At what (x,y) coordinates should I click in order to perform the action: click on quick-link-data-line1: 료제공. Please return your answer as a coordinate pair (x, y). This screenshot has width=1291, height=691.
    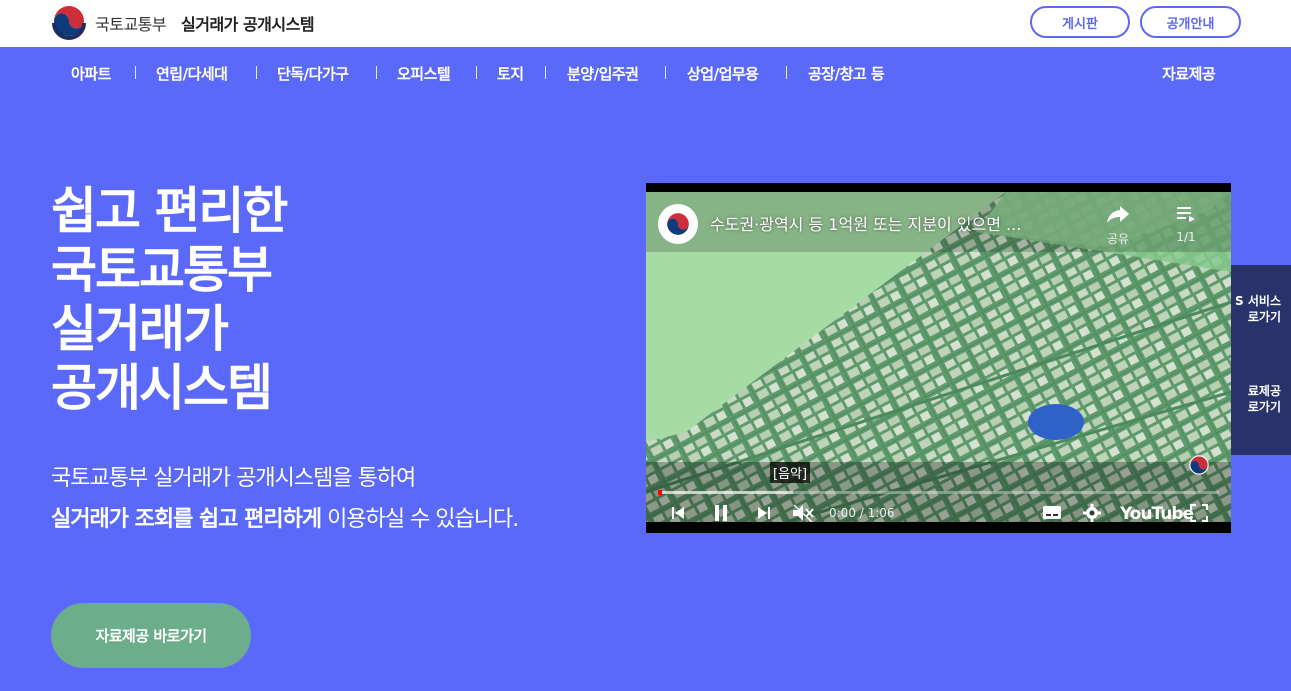
    Looking at the image, I should click on (1264, 391).